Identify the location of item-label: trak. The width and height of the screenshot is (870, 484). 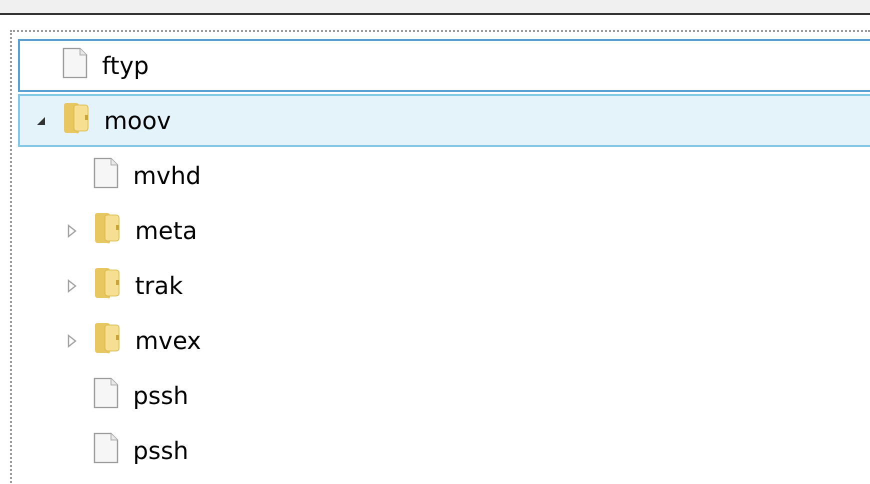
(159, 286).